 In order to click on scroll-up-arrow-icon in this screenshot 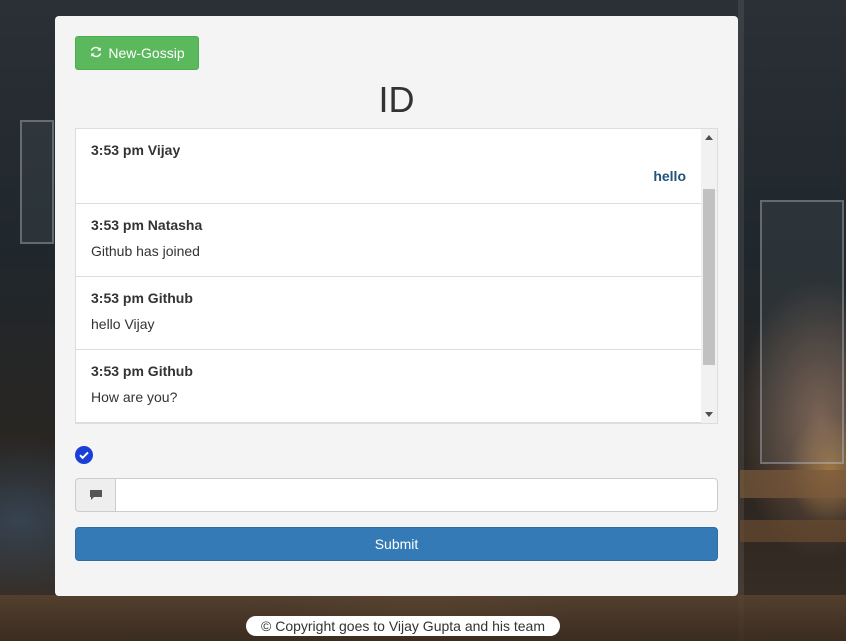, I will do `click(709, 137)`.